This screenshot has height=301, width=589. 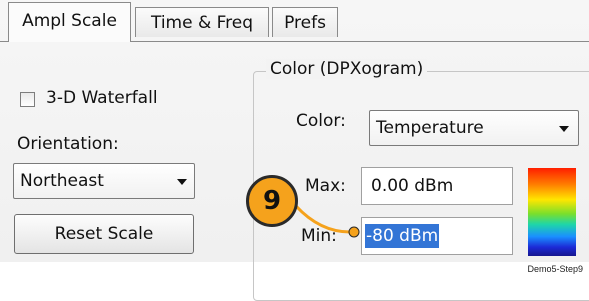 What do you see at coordinates (272, 201) in the screenshot?
I see `step-callout-badge: 9` at bounding box center [272, 201].